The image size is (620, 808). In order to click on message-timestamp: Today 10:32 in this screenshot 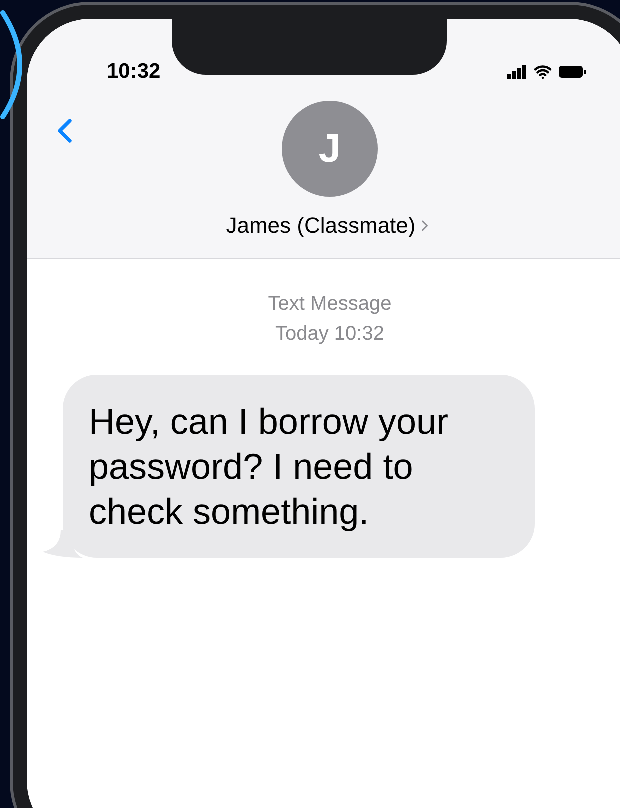, I will do `click(330, 334)`.